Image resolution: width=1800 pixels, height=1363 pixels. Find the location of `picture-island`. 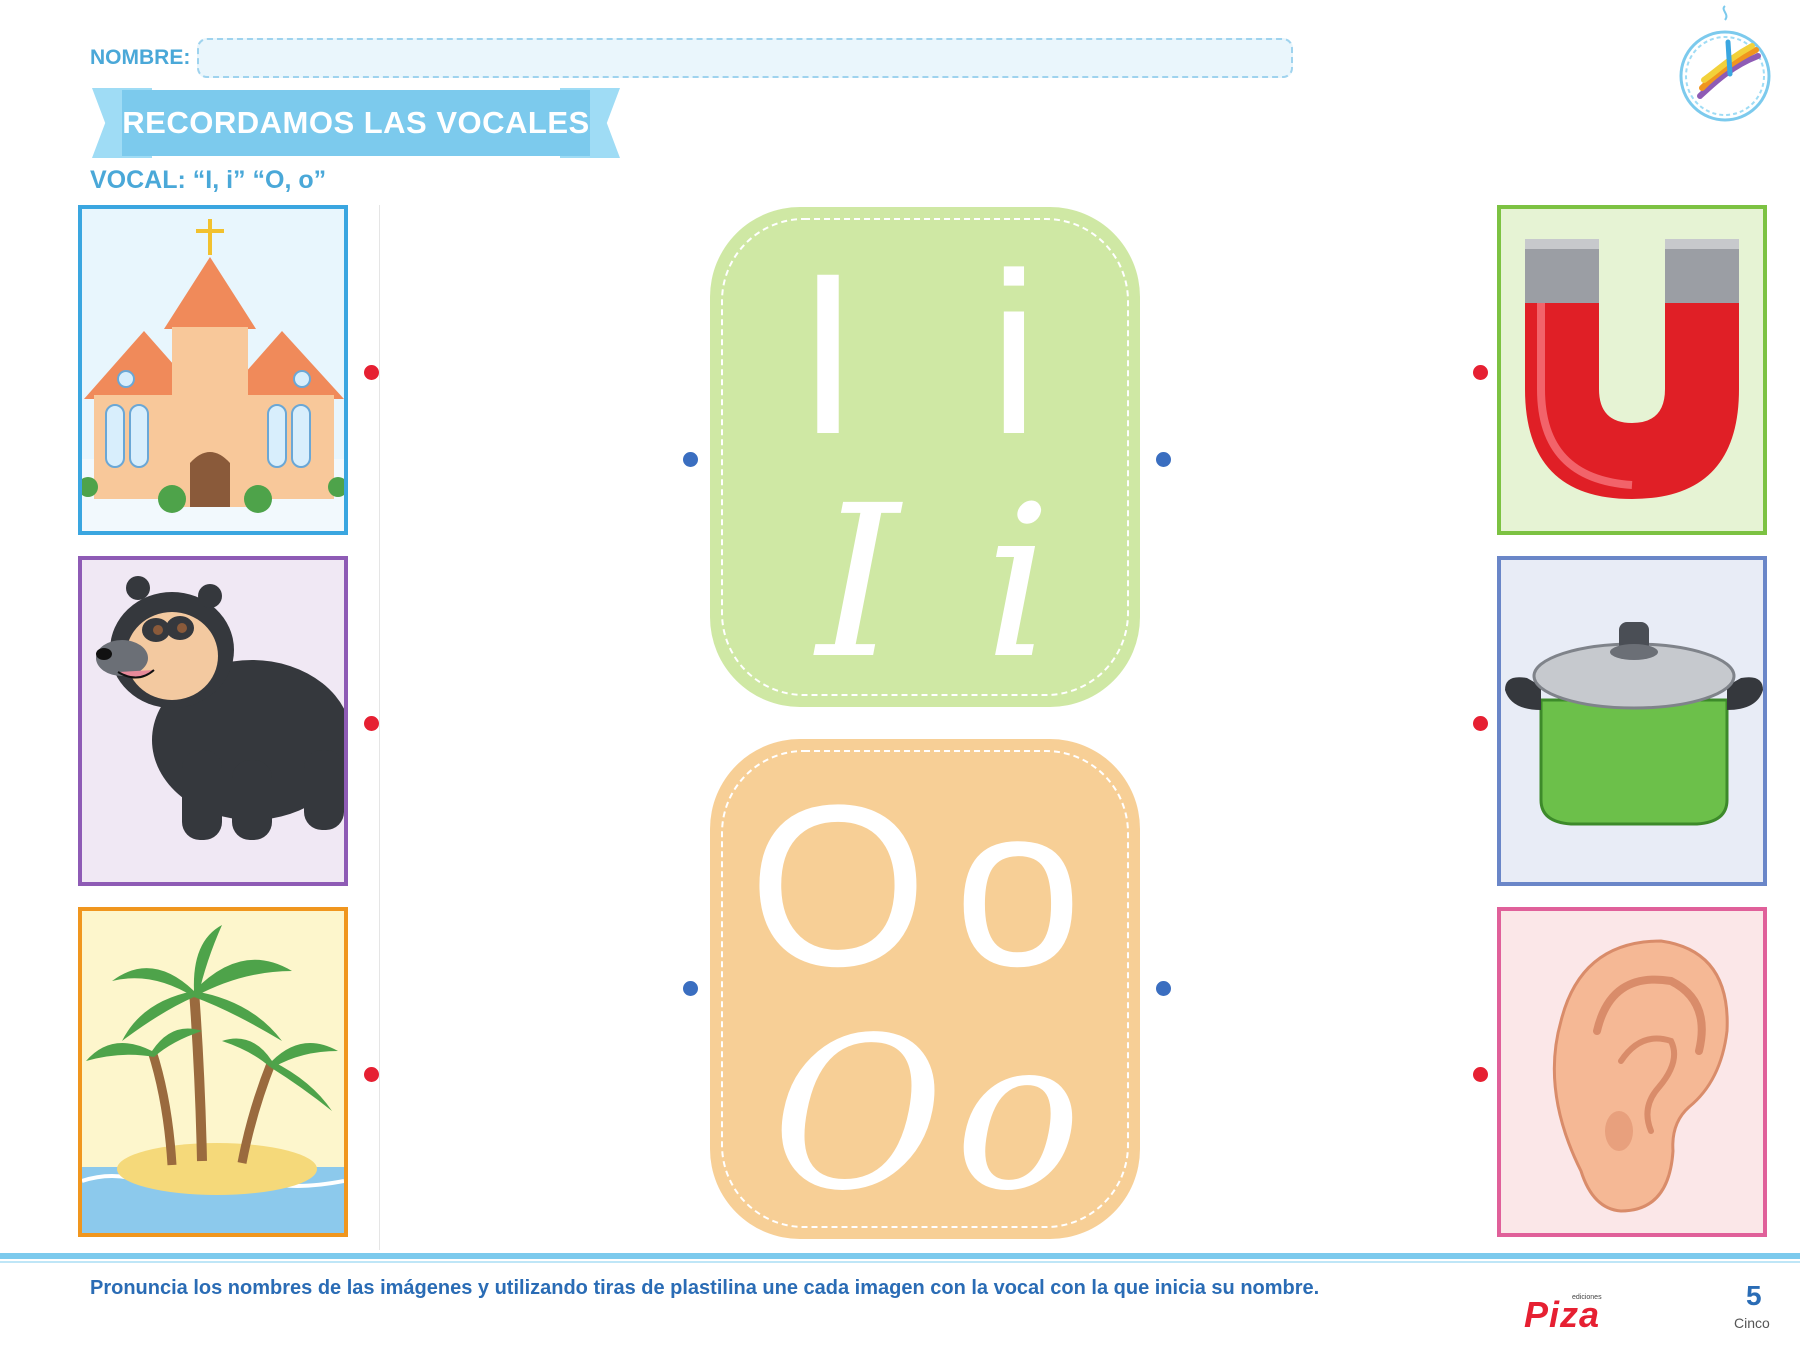

picture-island is located at coordinates (213, 1072).